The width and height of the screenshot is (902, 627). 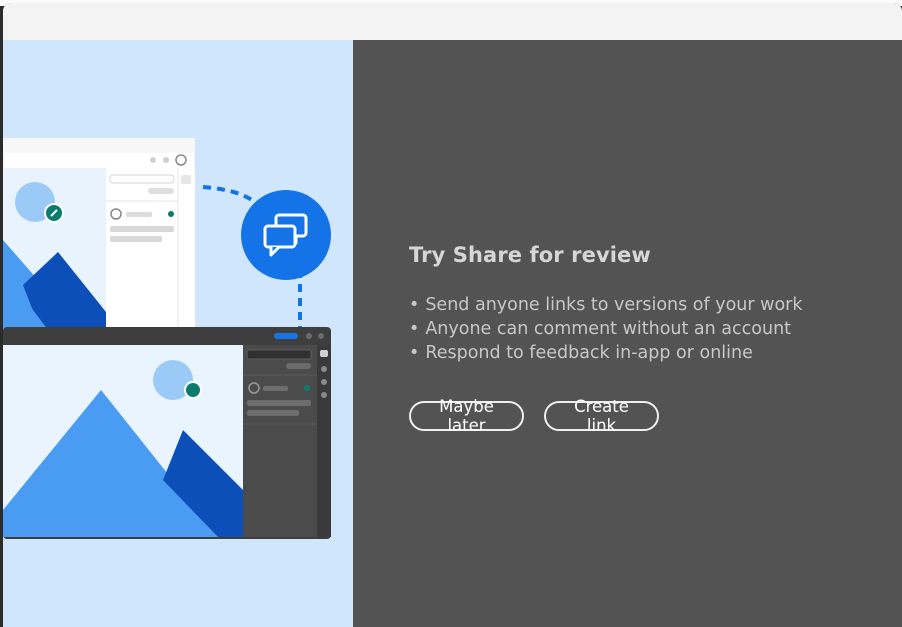 I want to click on browser-window-top, so click(x=99, y=244).